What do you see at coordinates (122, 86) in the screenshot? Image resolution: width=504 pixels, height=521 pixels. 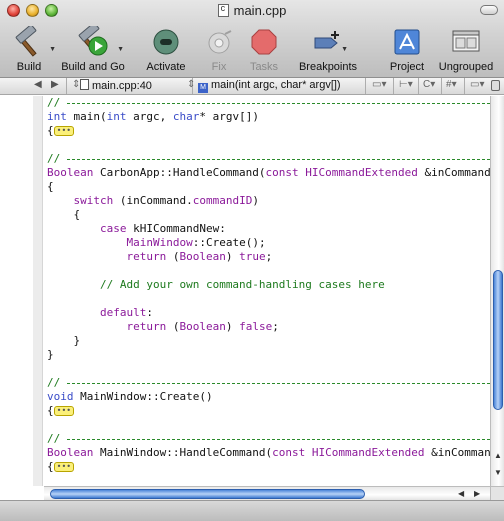 I see `file-popup-label: main.cpp:40` at bounding box center [122, 86].